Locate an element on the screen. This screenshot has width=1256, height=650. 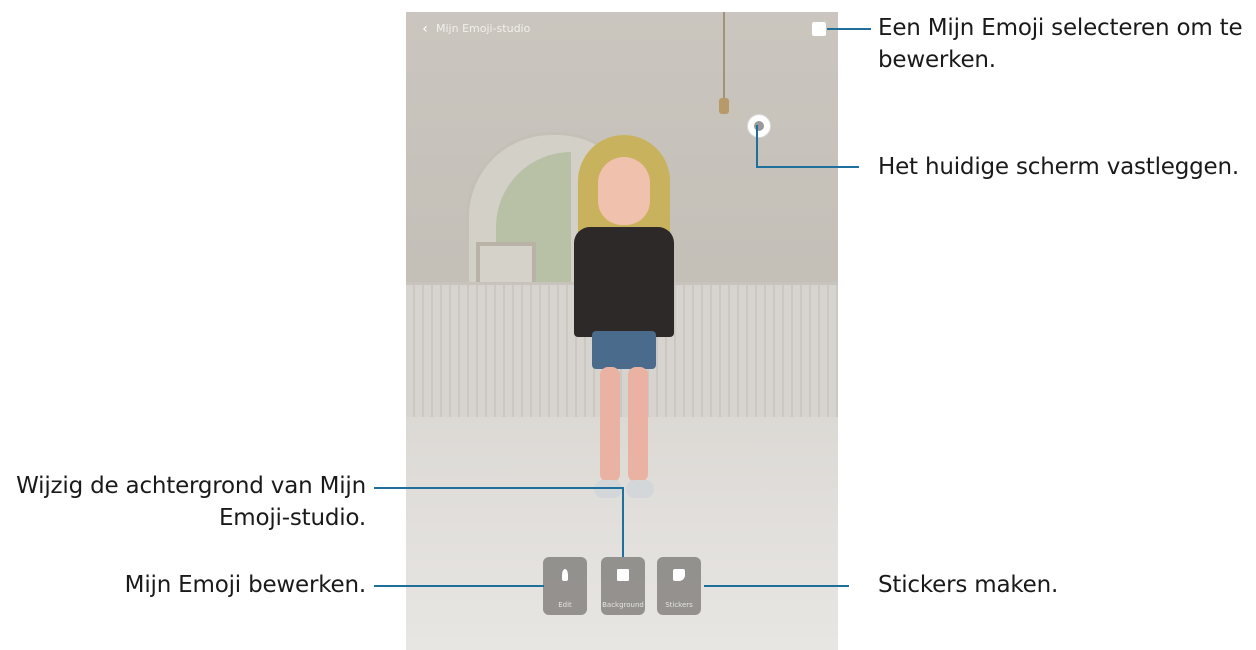
callout-stickers-text: Stickers maken. is located at coordinates (968, 585).